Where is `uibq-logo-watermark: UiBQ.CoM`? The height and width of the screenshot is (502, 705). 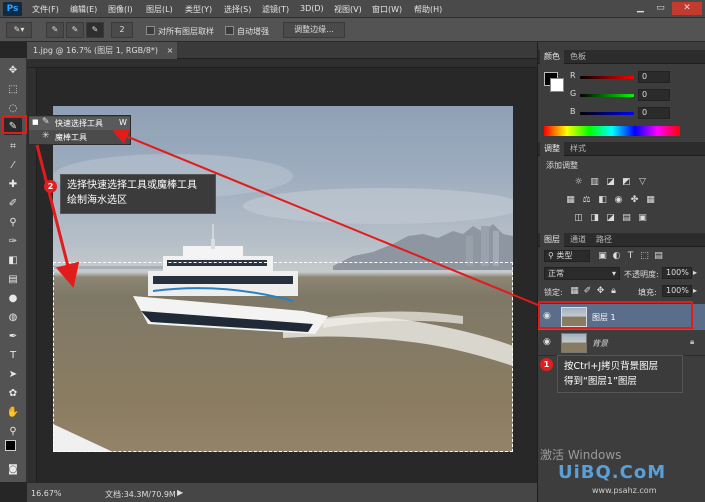
uibq-logo-watermark: UiBQ.CoM is located at coordinates (612, 472).